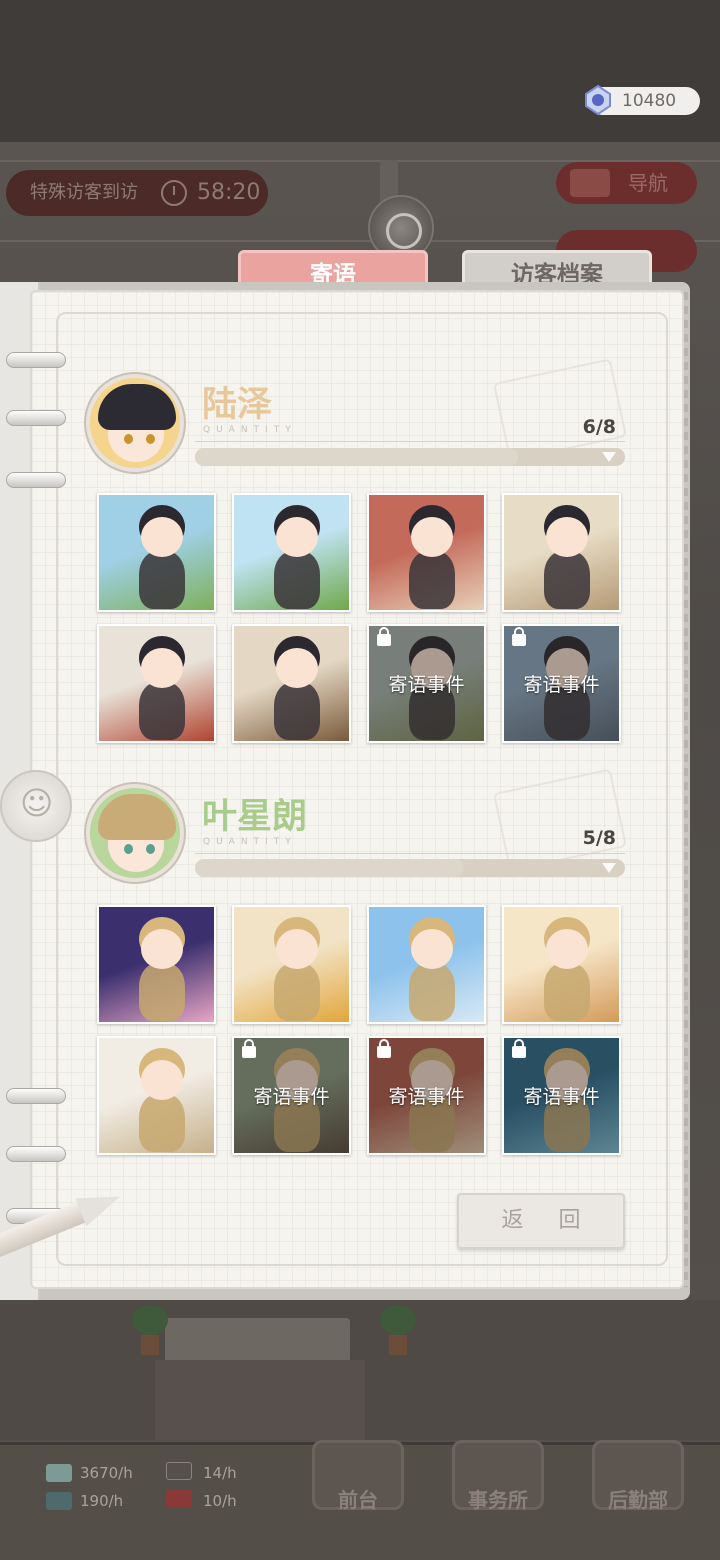 Image resolution: width=720 pixels, height=1560 pixels. Describe the element at coordinates (59, 1473) in the screenshot. I see `cash-icon` at that location.